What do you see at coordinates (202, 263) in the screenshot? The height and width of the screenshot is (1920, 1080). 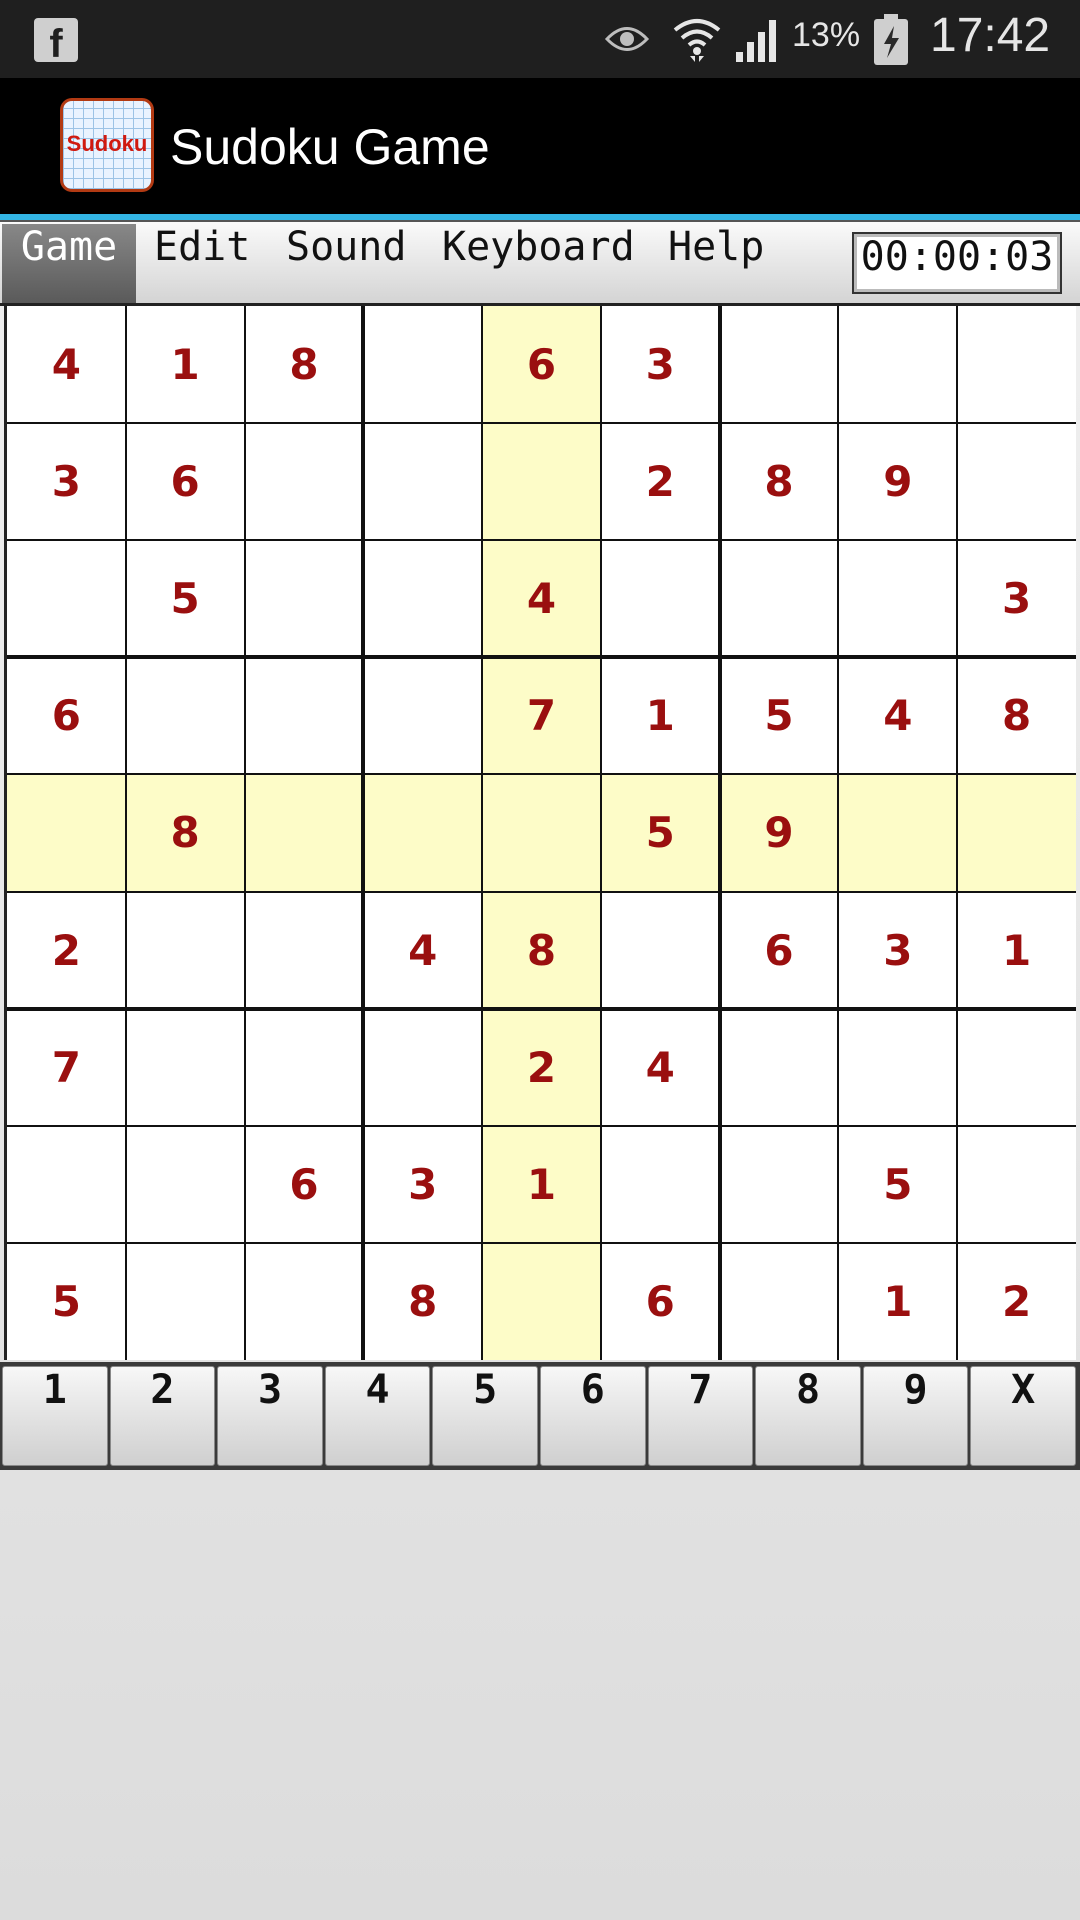 I see `menu-edit: Edit` at bounding box center [202, 263].